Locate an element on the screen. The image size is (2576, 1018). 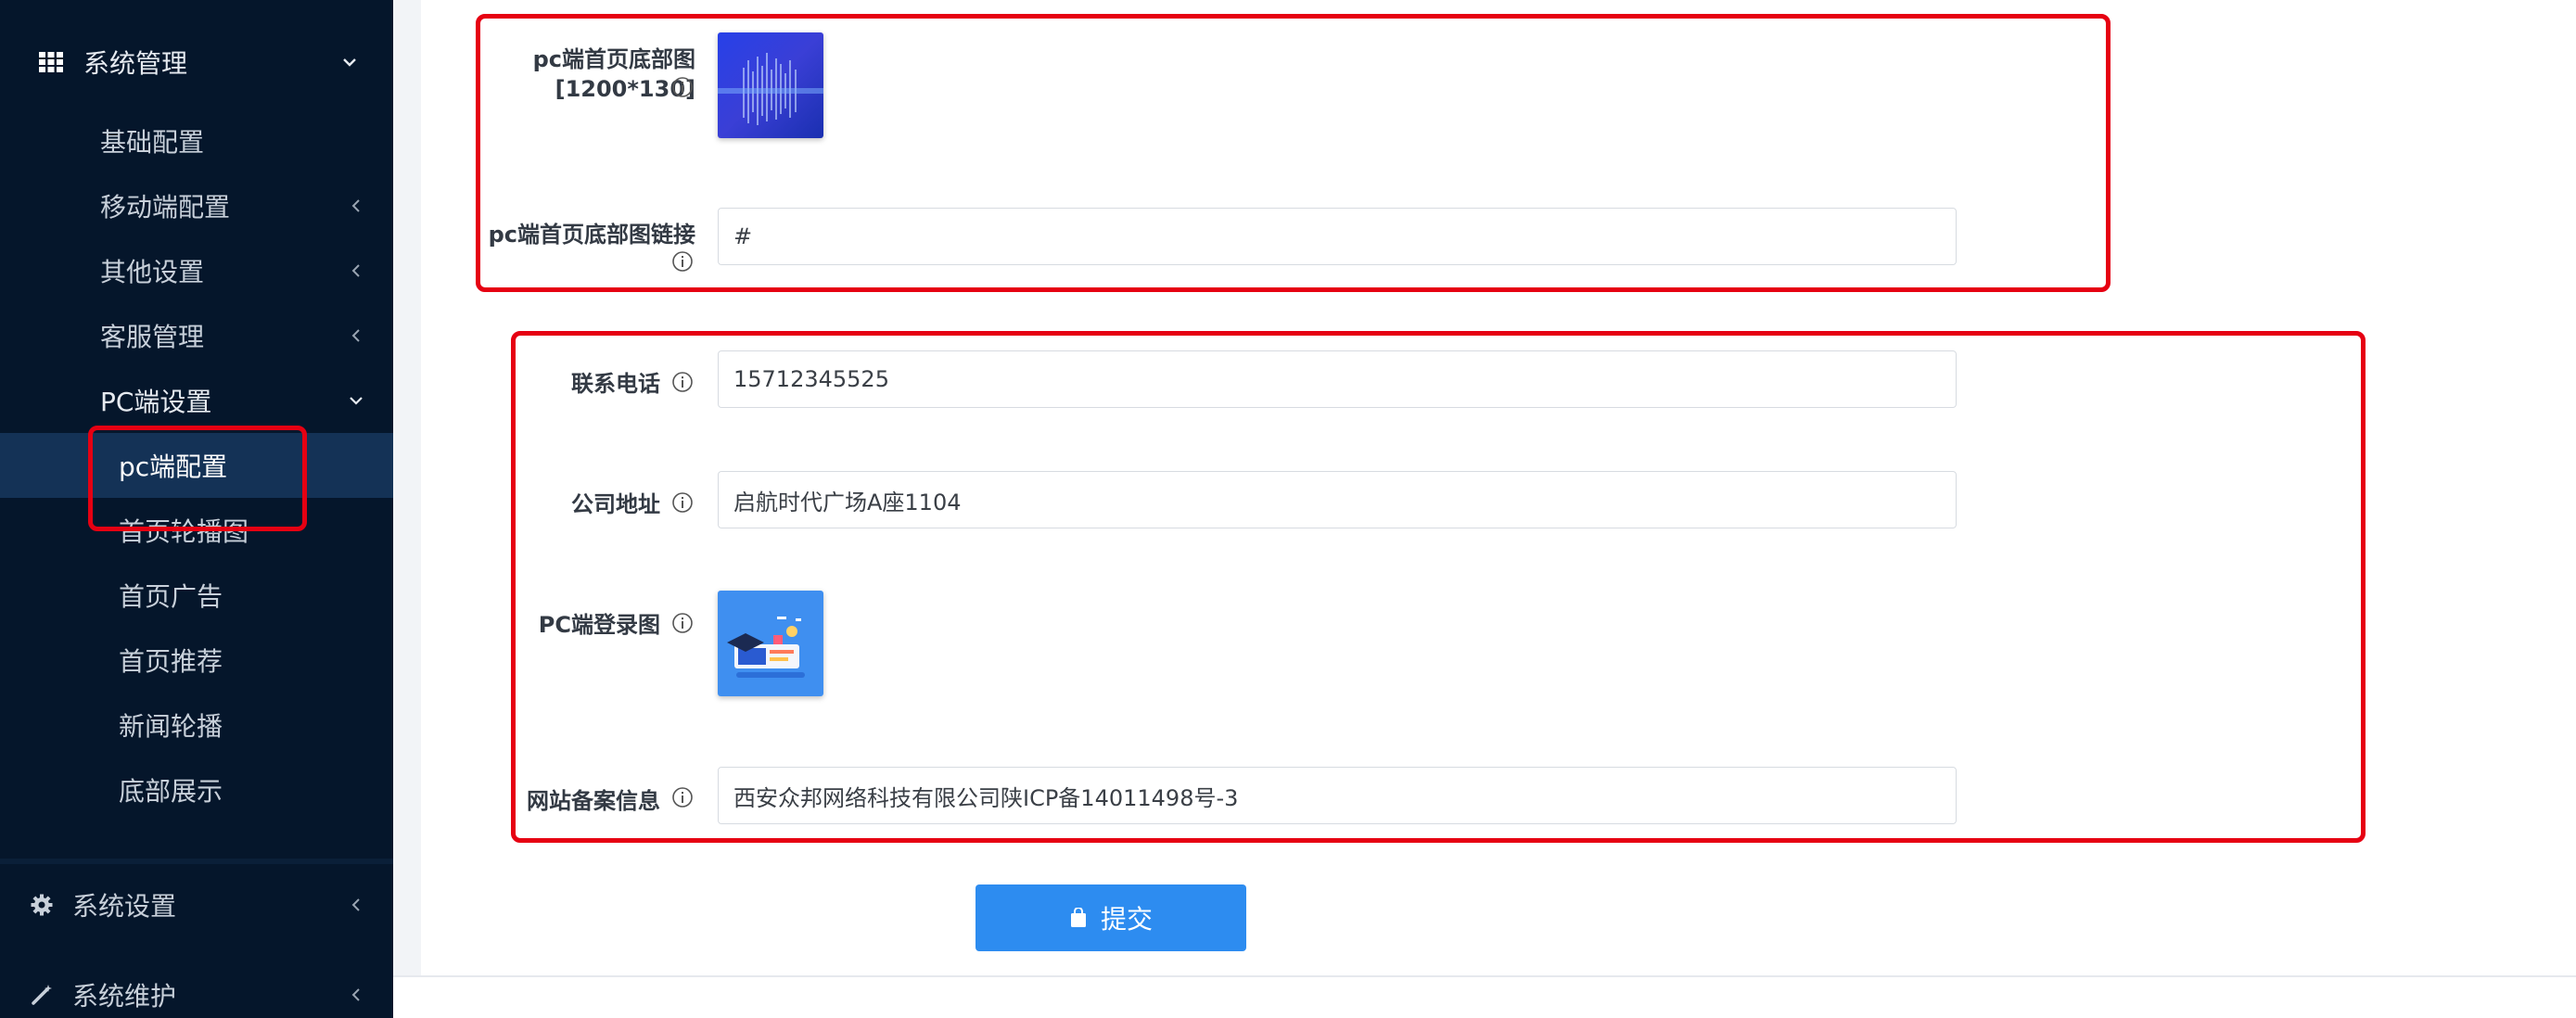
address-label: 公司地址 is located at coordinates (615, 504).